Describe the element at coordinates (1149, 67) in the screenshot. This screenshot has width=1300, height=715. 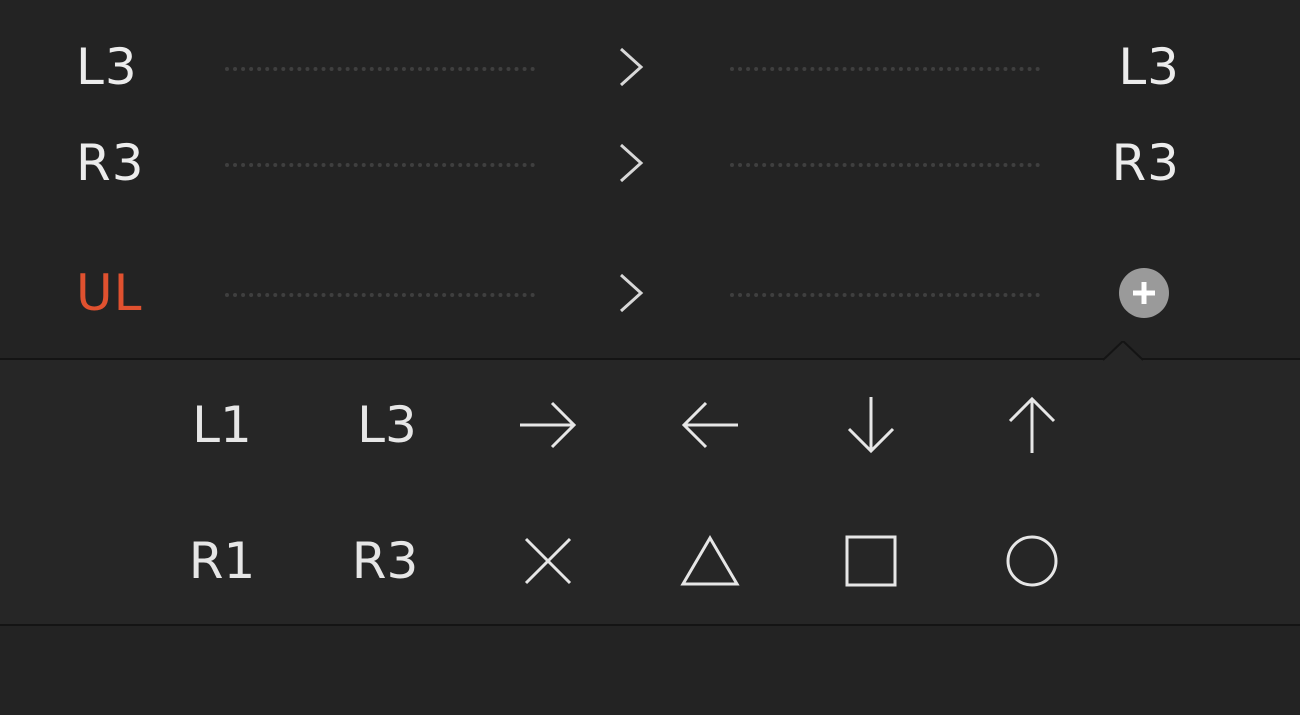
I see `target-button-label: L3` at that location.